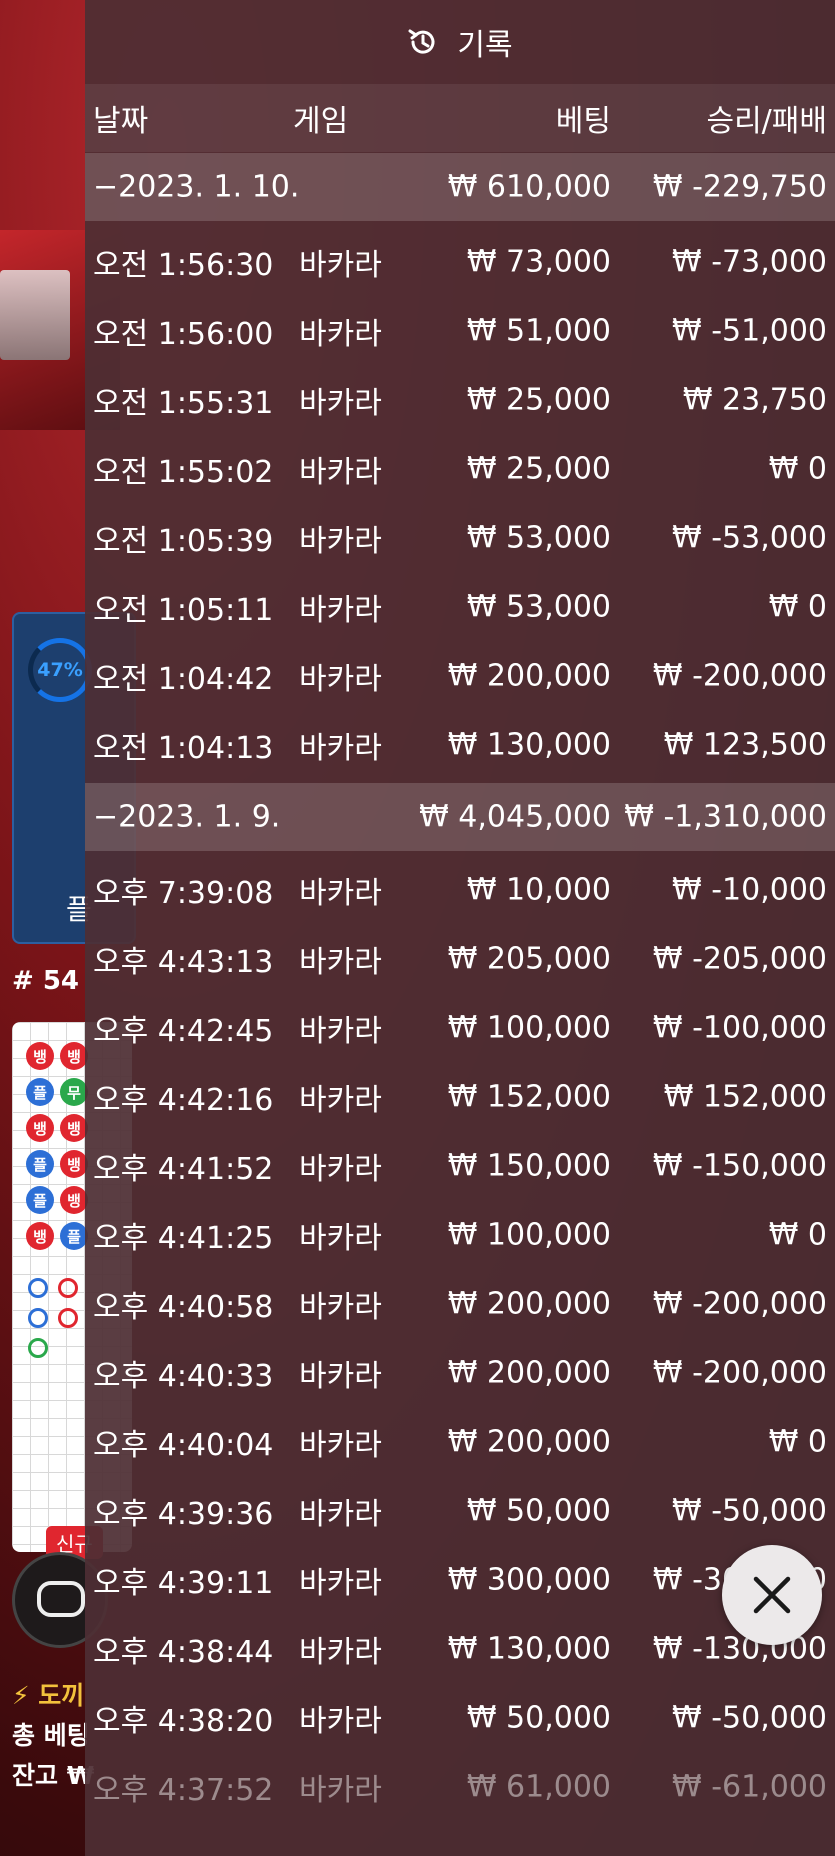 The width and height of the screenshot is (835, 1856). What do you see at coordinates (745, 744) in the screenshot?
I see `row-result: ₩ 123,500` at bounding box center [745, 744].